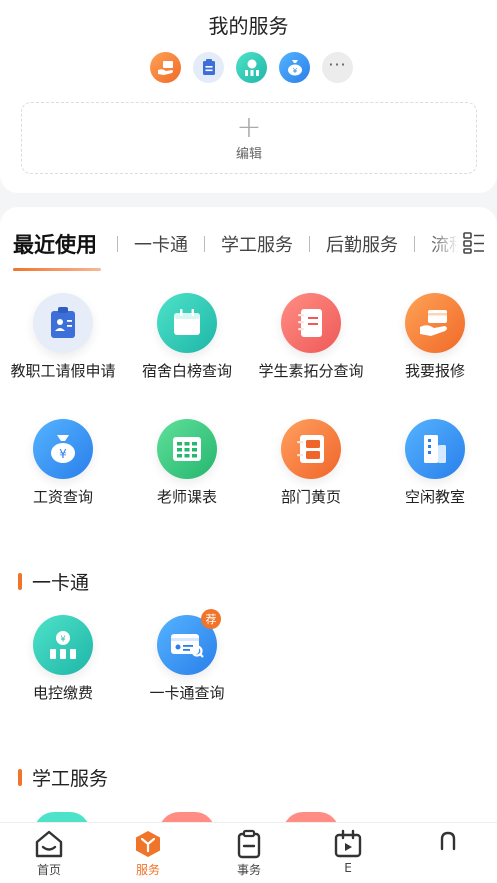 Image resolution: width=497 pixels, height=883 pixels. I want to click on app-student-quality: 学生素拓分查询, so click(311, 337).